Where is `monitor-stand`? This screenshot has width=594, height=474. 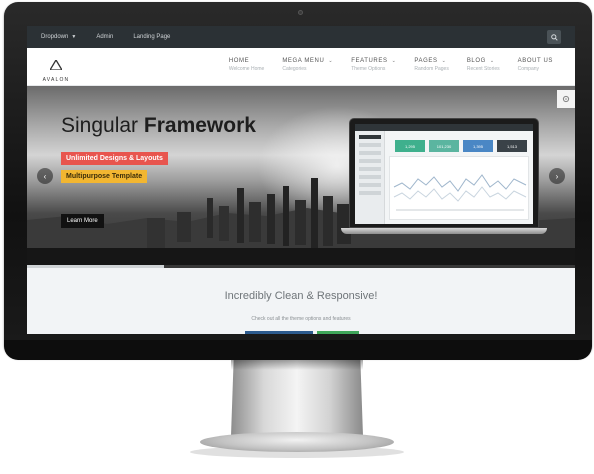 monitor-stand is located at coordinates (297, 398).